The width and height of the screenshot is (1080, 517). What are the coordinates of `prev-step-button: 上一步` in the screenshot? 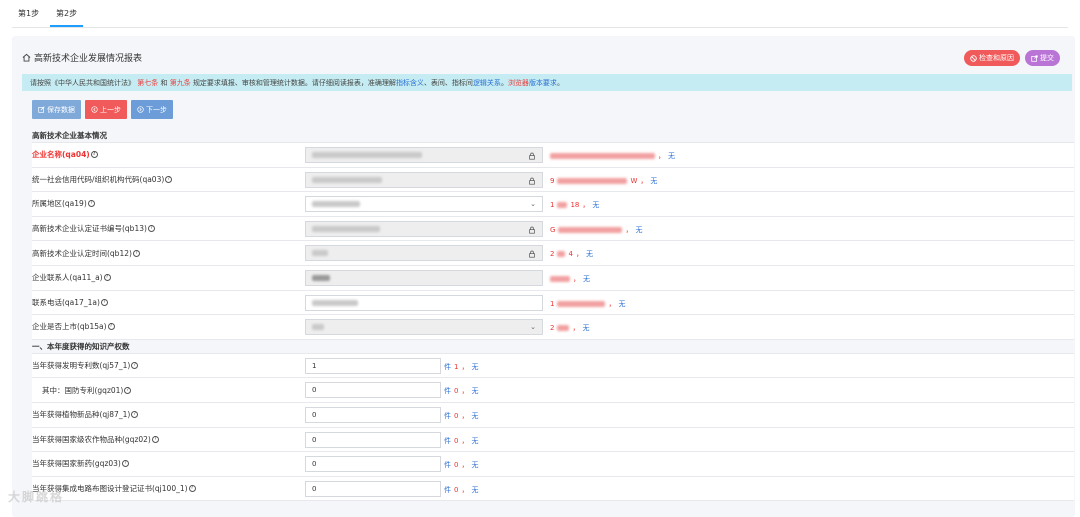 It's located at (106, 109).